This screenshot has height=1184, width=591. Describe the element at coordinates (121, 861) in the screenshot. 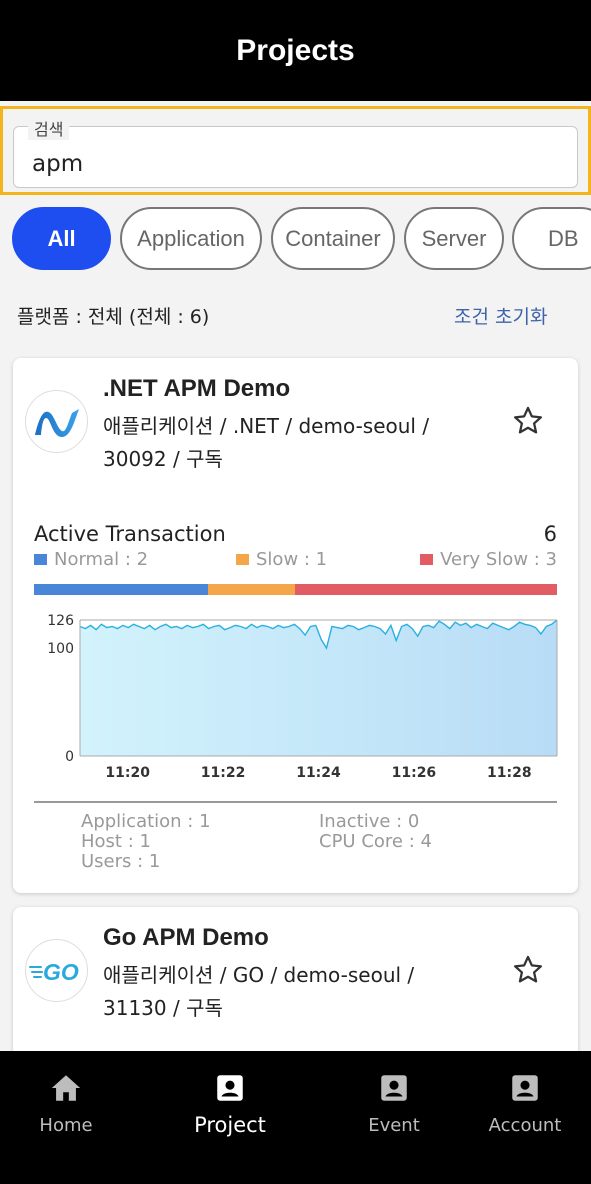

I see `stat-users: Users : 1` at that location.